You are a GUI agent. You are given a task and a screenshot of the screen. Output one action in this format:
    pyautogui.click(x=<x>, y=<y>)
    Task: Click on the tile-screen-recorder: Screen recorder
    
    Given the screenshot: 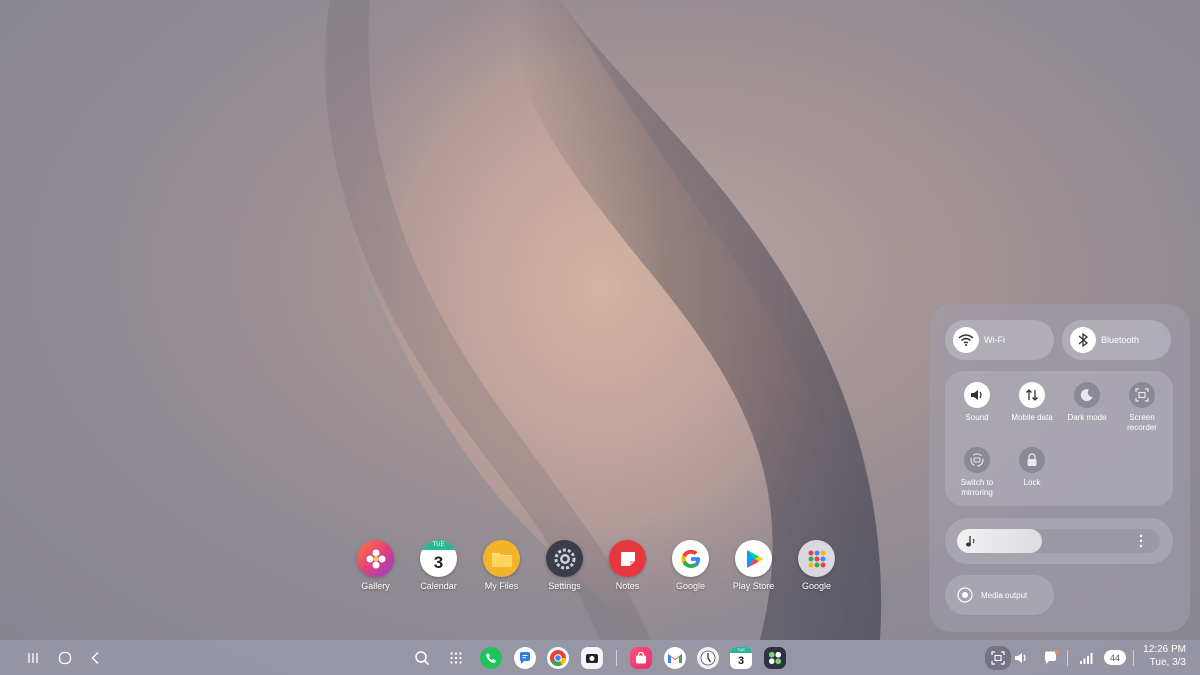 What is the action you would take?
    pyautogui.click(x=1142, y=407)
    